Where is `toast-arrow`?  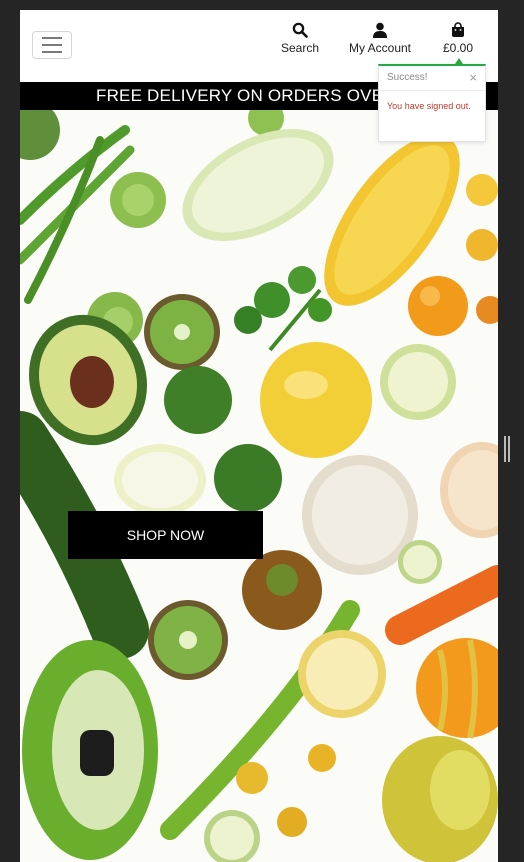 toast-arrow is located at coordinates (459, 61).